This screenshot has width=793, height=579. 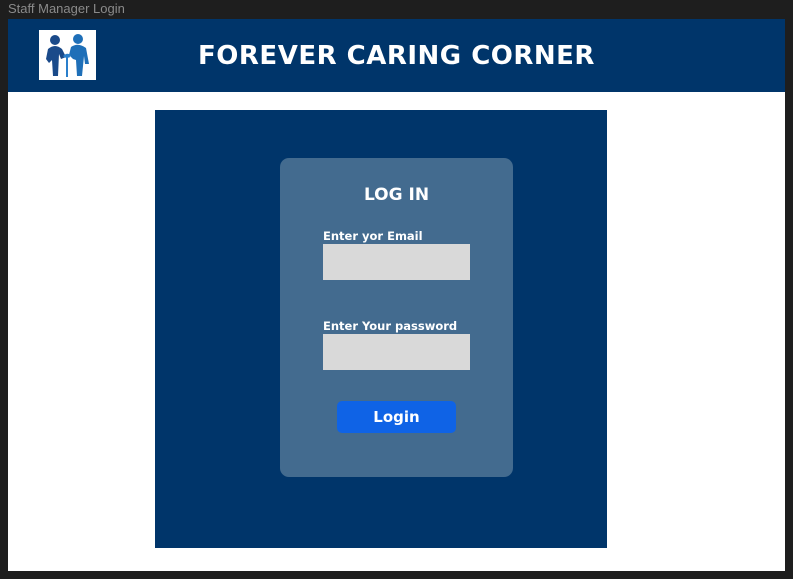 I want to click on password-field, so click(x=396, y=352).